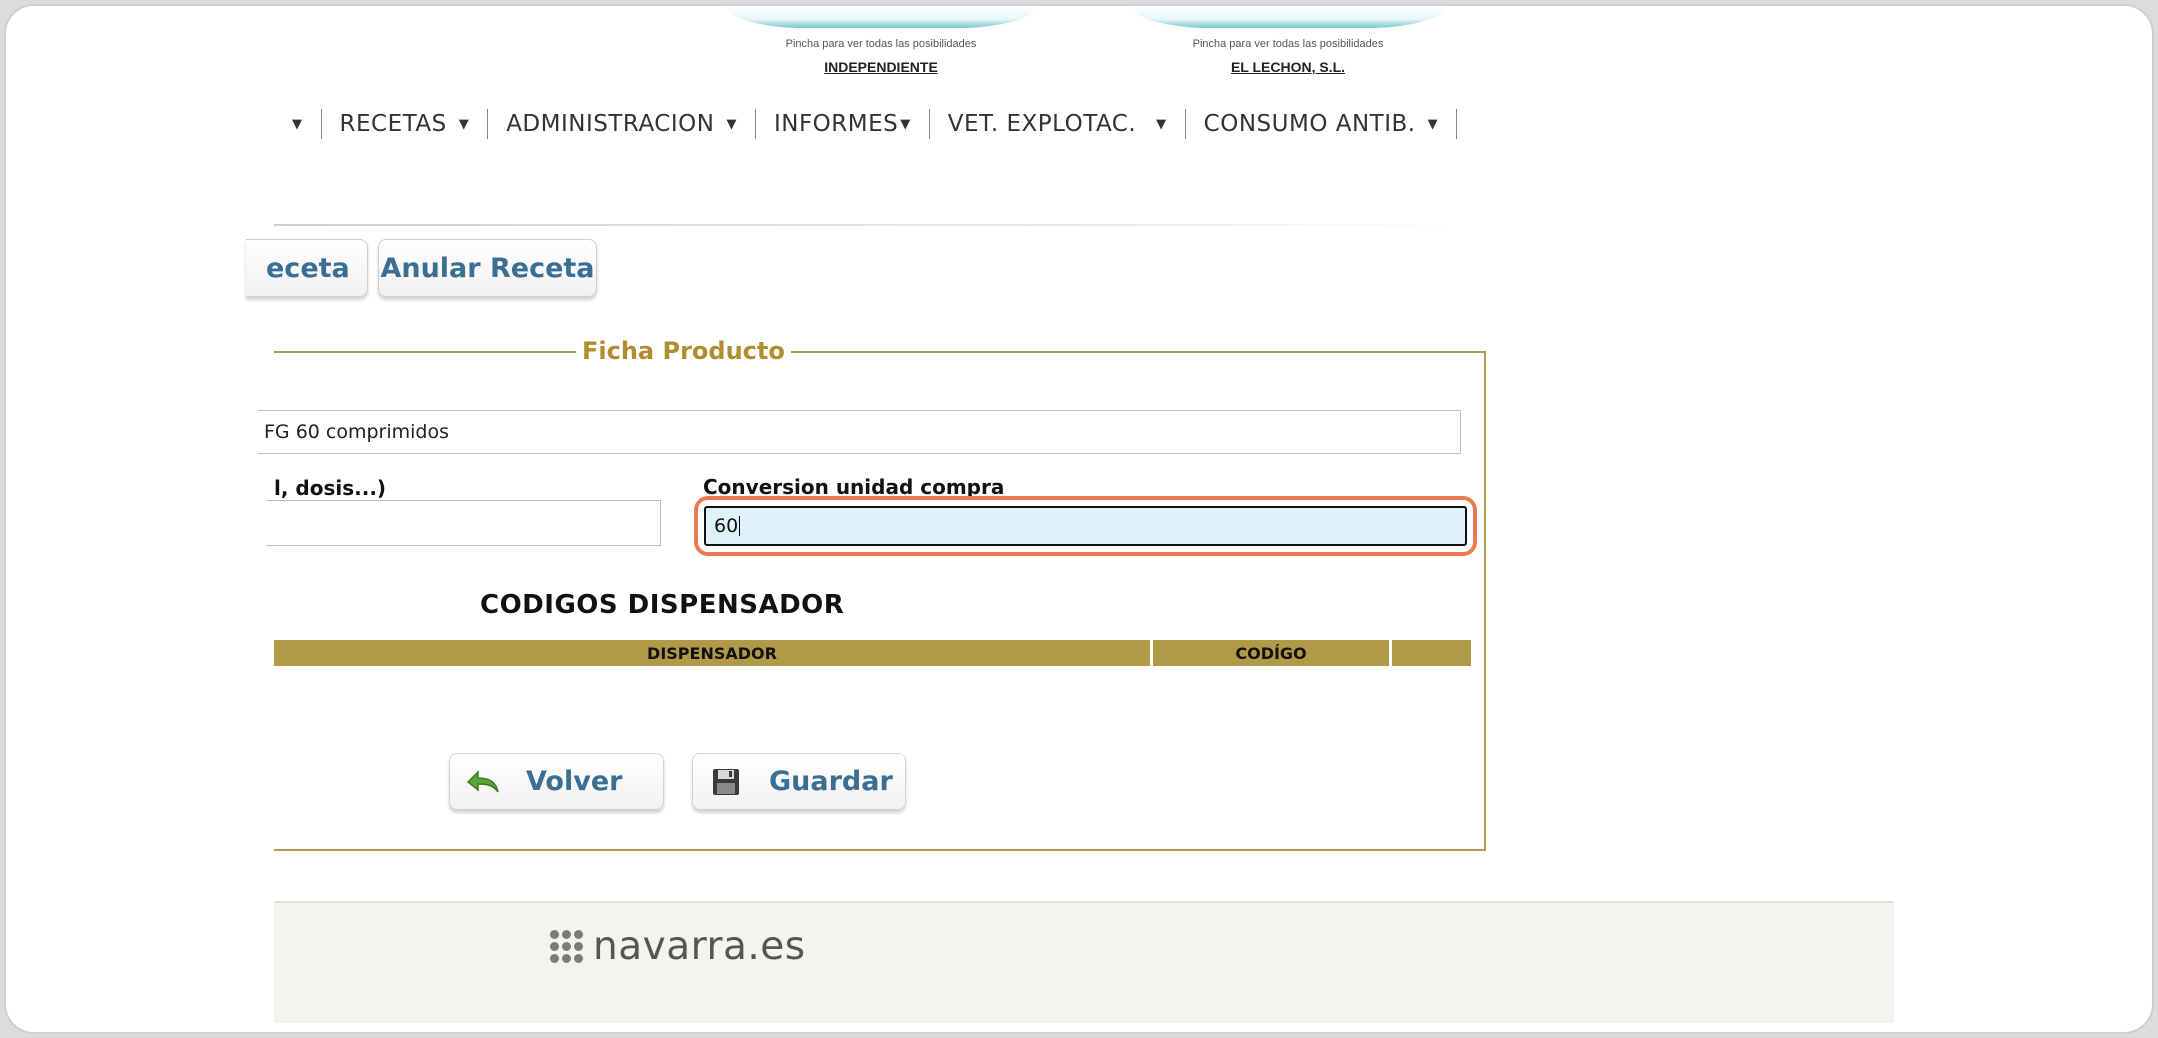 Image resolution: width=2158 pixels, height=1038 pixels. I want to click on column-header-codigo: CODÍGO, so click(1271, 653).